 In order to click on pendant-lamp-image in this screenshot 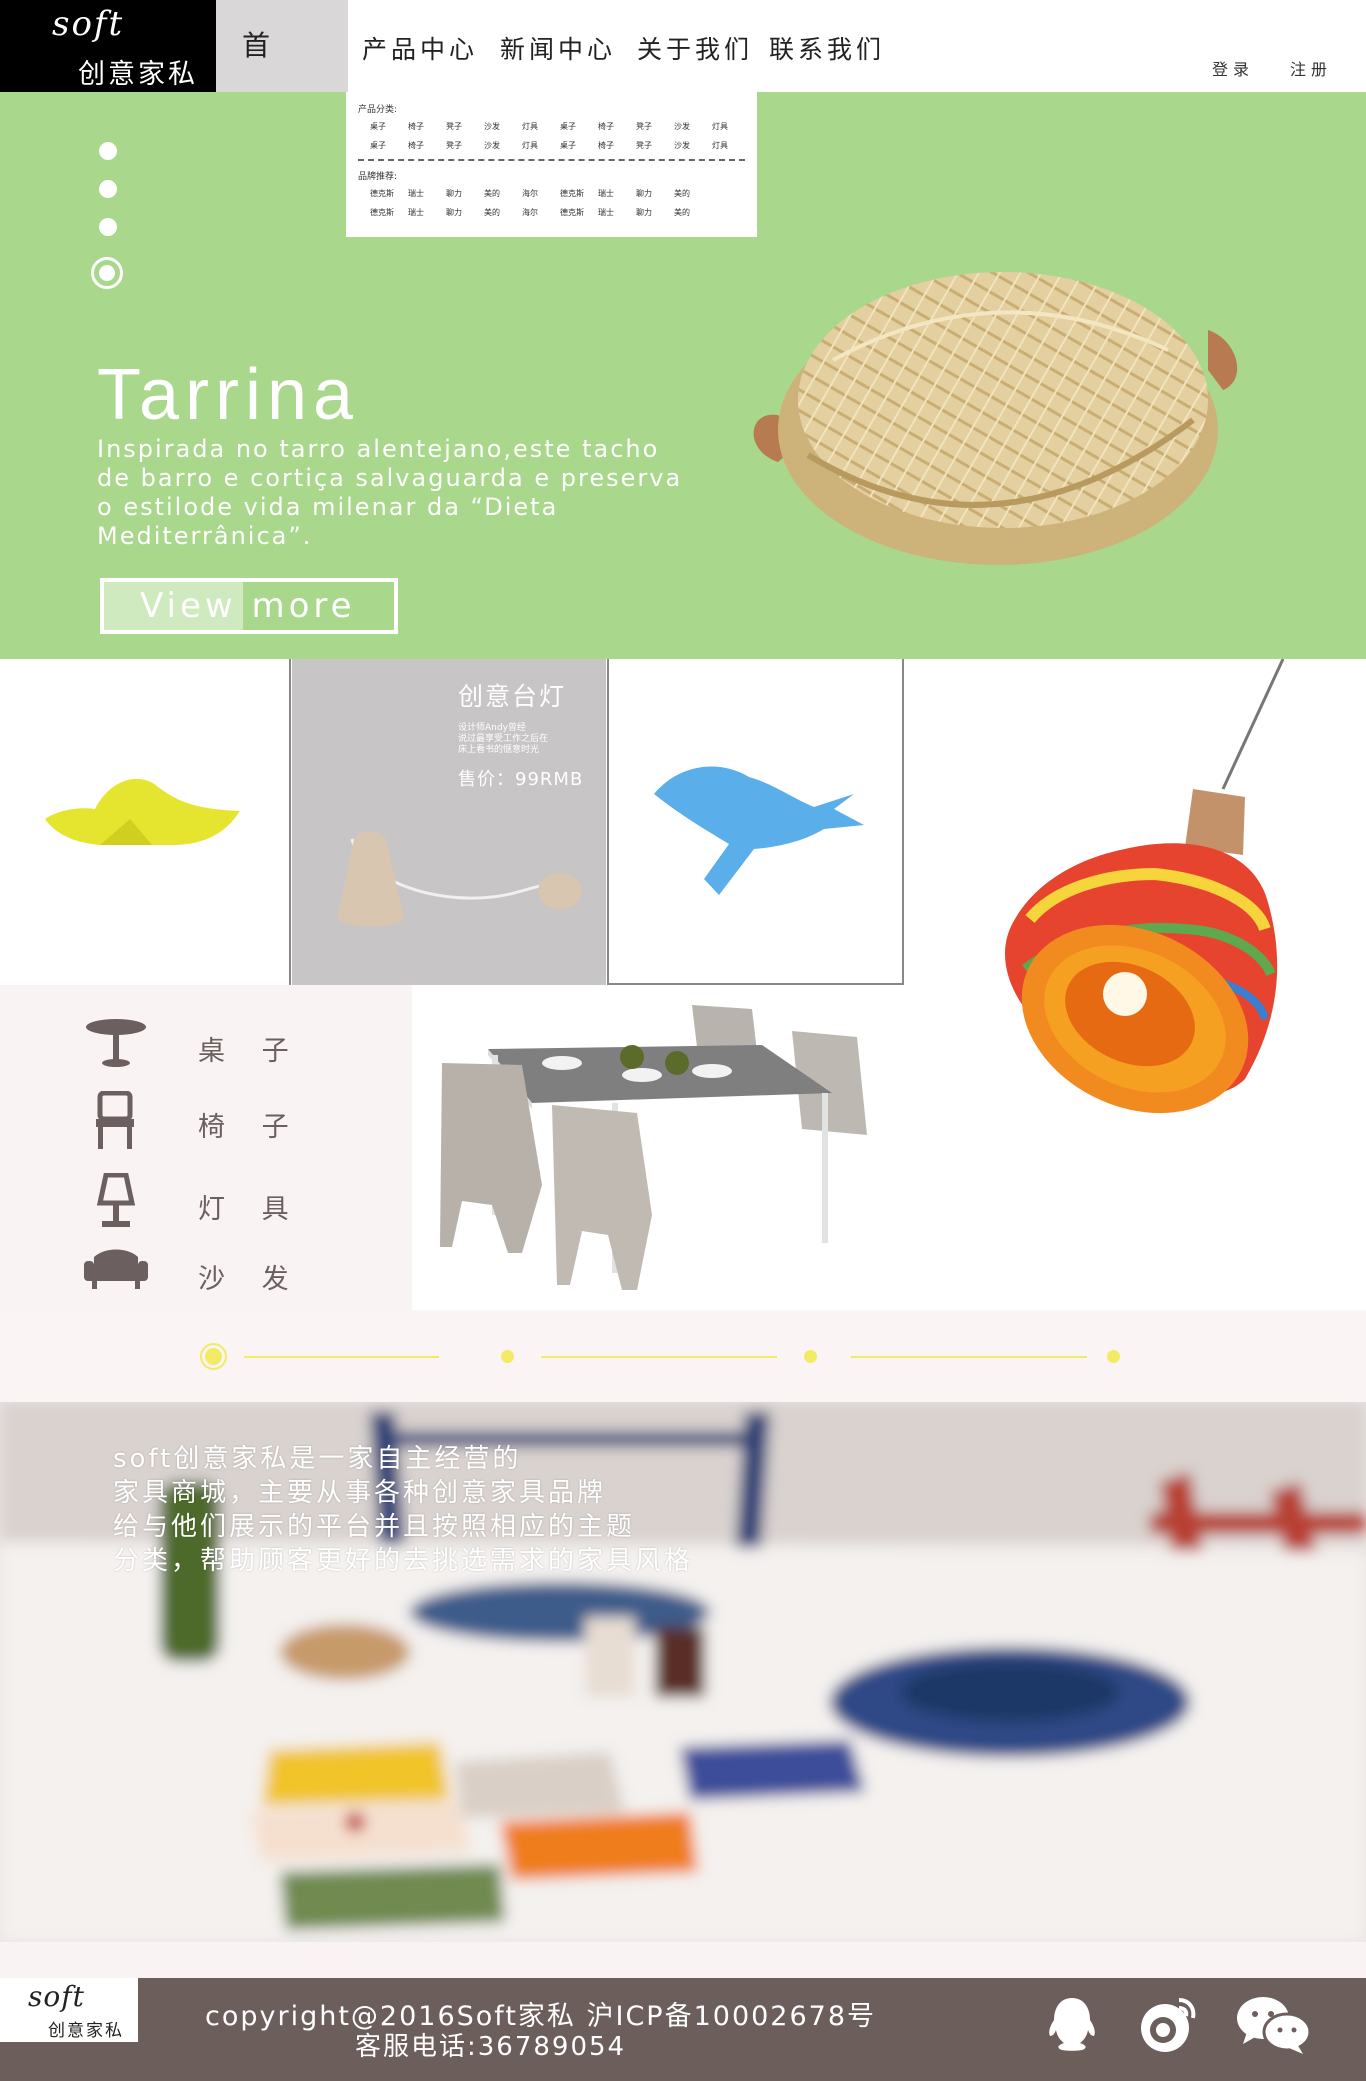, I will do `click(459, 879)`.